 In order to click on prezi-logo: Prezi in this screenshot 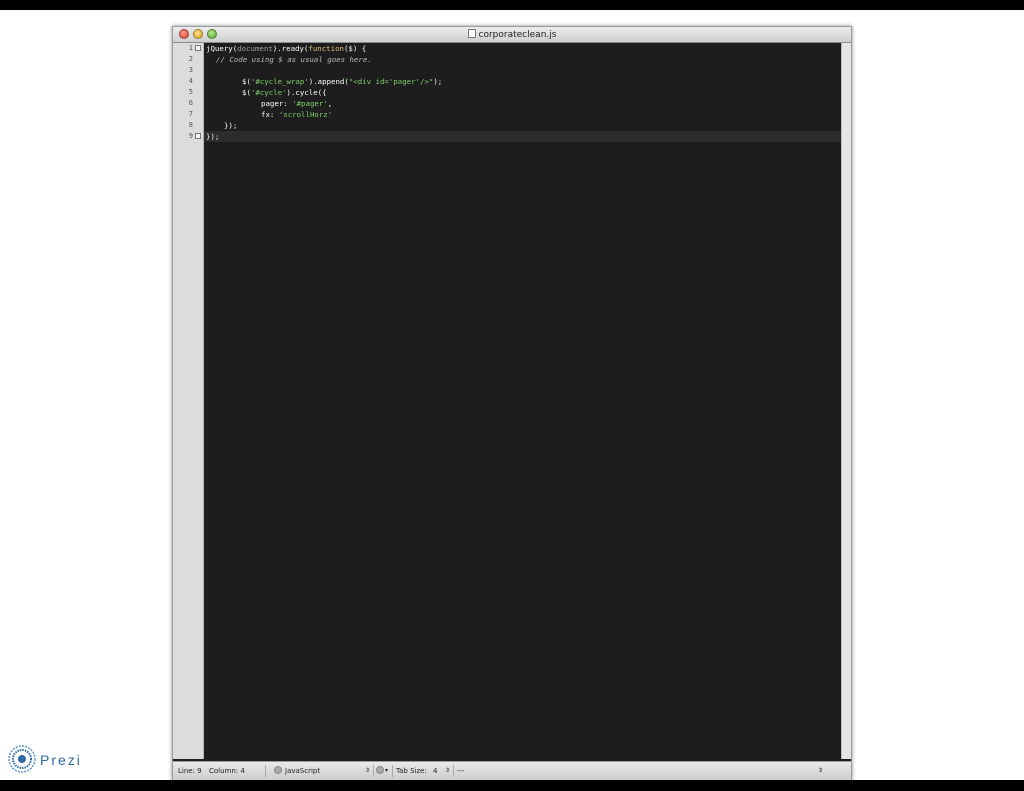, I will do `click(53, 760)`.